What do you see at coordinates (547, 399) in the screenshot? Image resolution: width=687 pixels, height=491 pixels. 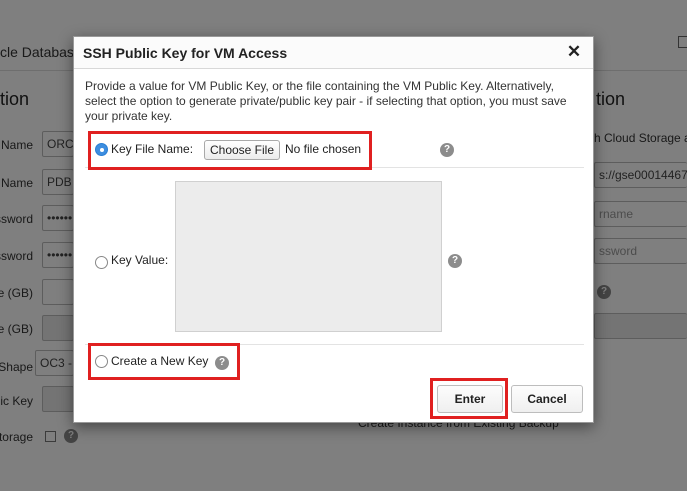 I see `cancel-button: Cancel` at bounding box center [547, 399].